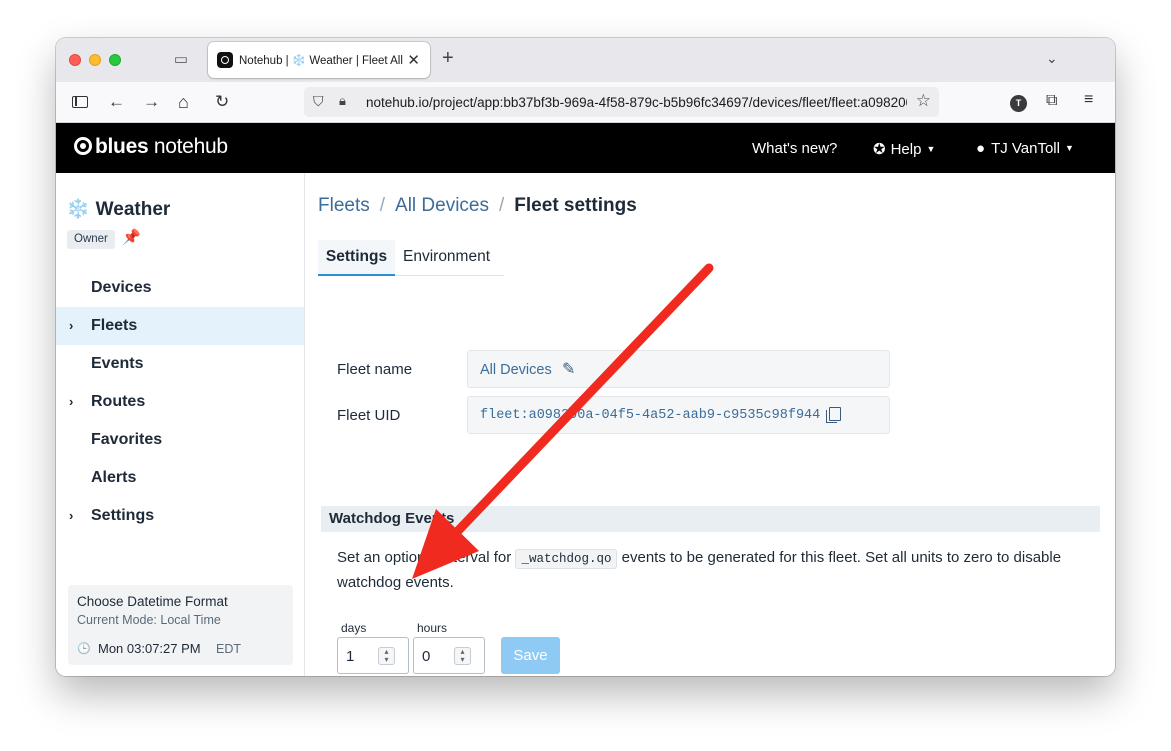  What do you see at coordinates (342, 101) in the screenshot?
I see `lock-icon: 🔒︎` at bounding box center [342, 101].